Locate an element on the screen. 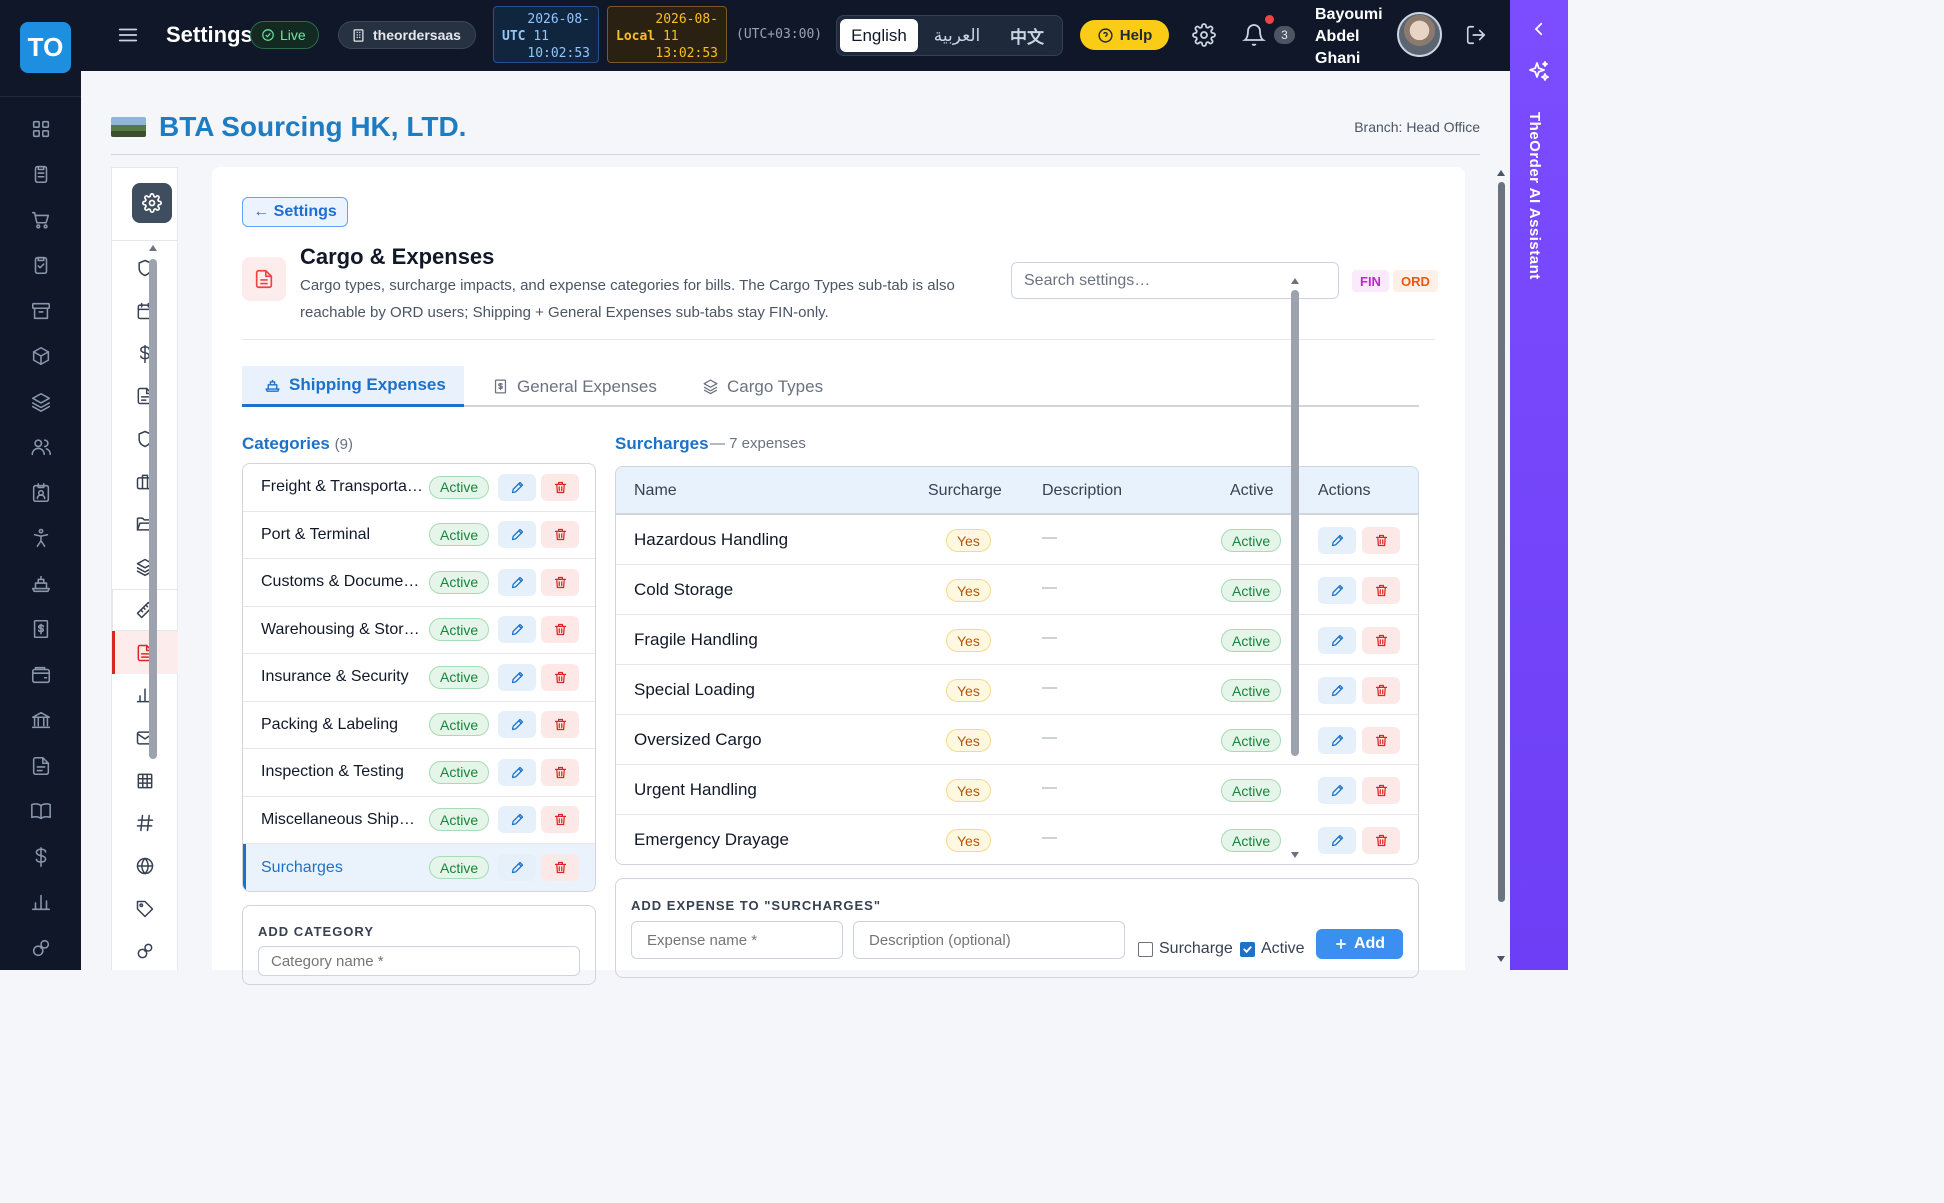 Image resolution: width=1944 pixels, height=1203 pixels. settings-nav-bar-chart is located at coordinates (145, 695).